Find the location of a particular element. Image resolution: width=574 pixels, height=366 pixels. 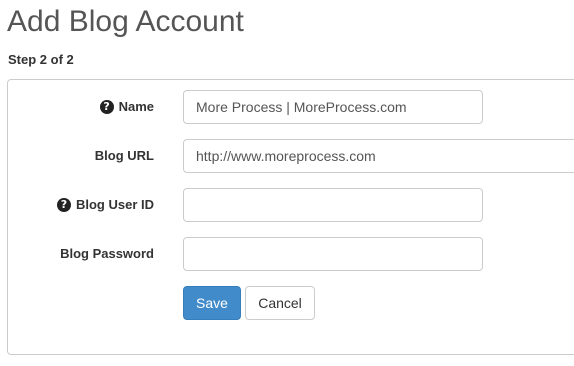

blog-user-id-input is located at coordinates (333, 205).